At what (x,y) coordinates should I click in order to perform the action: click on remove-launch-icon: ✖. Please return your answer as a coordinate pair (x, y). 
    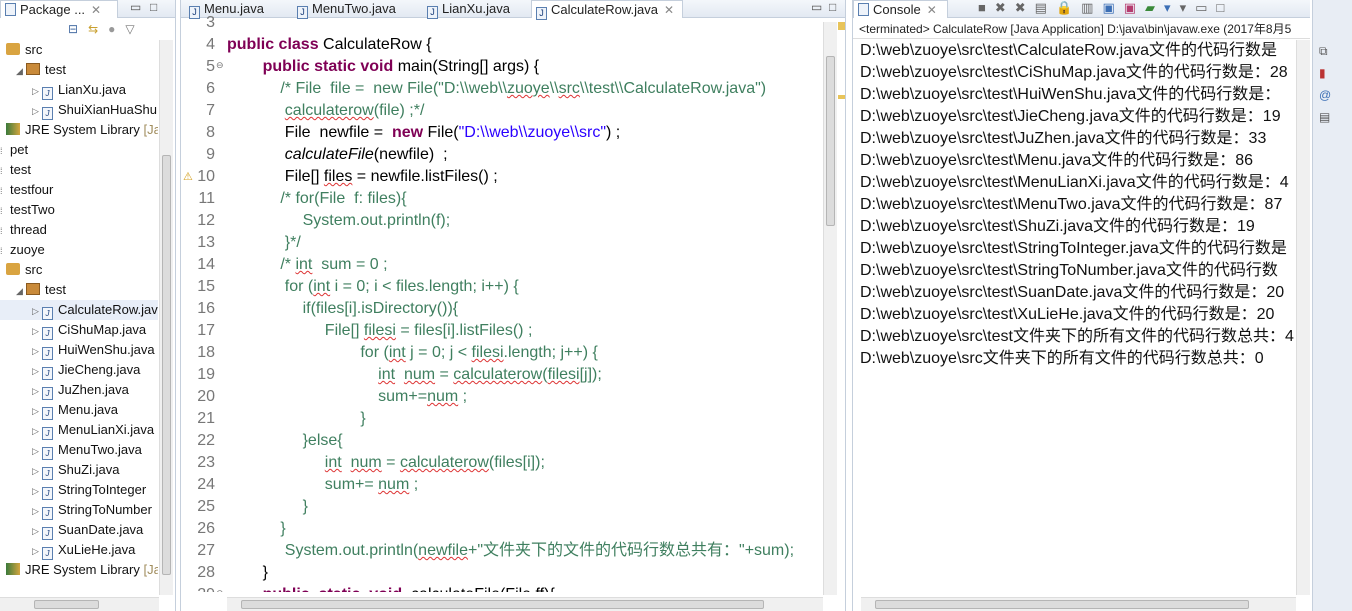
    Looking at the image, I should click on (1005, 7).